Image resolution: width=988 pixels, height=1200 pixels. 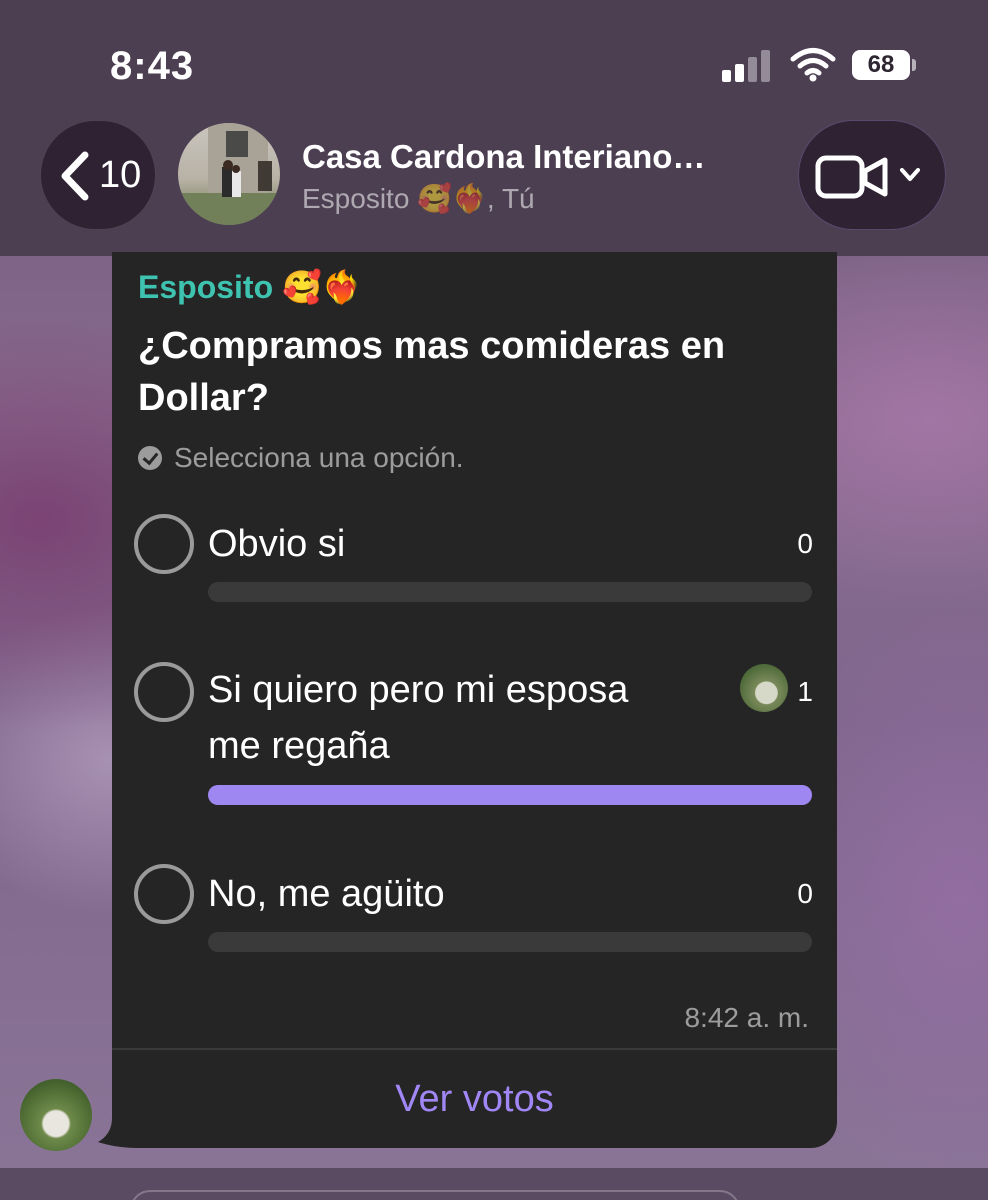 What do you see at coordinates (250, 287) in the screenshot?
I see `poll-sender: Esposito 🥰❤️‍🔥` at bounding box center [250, 287].